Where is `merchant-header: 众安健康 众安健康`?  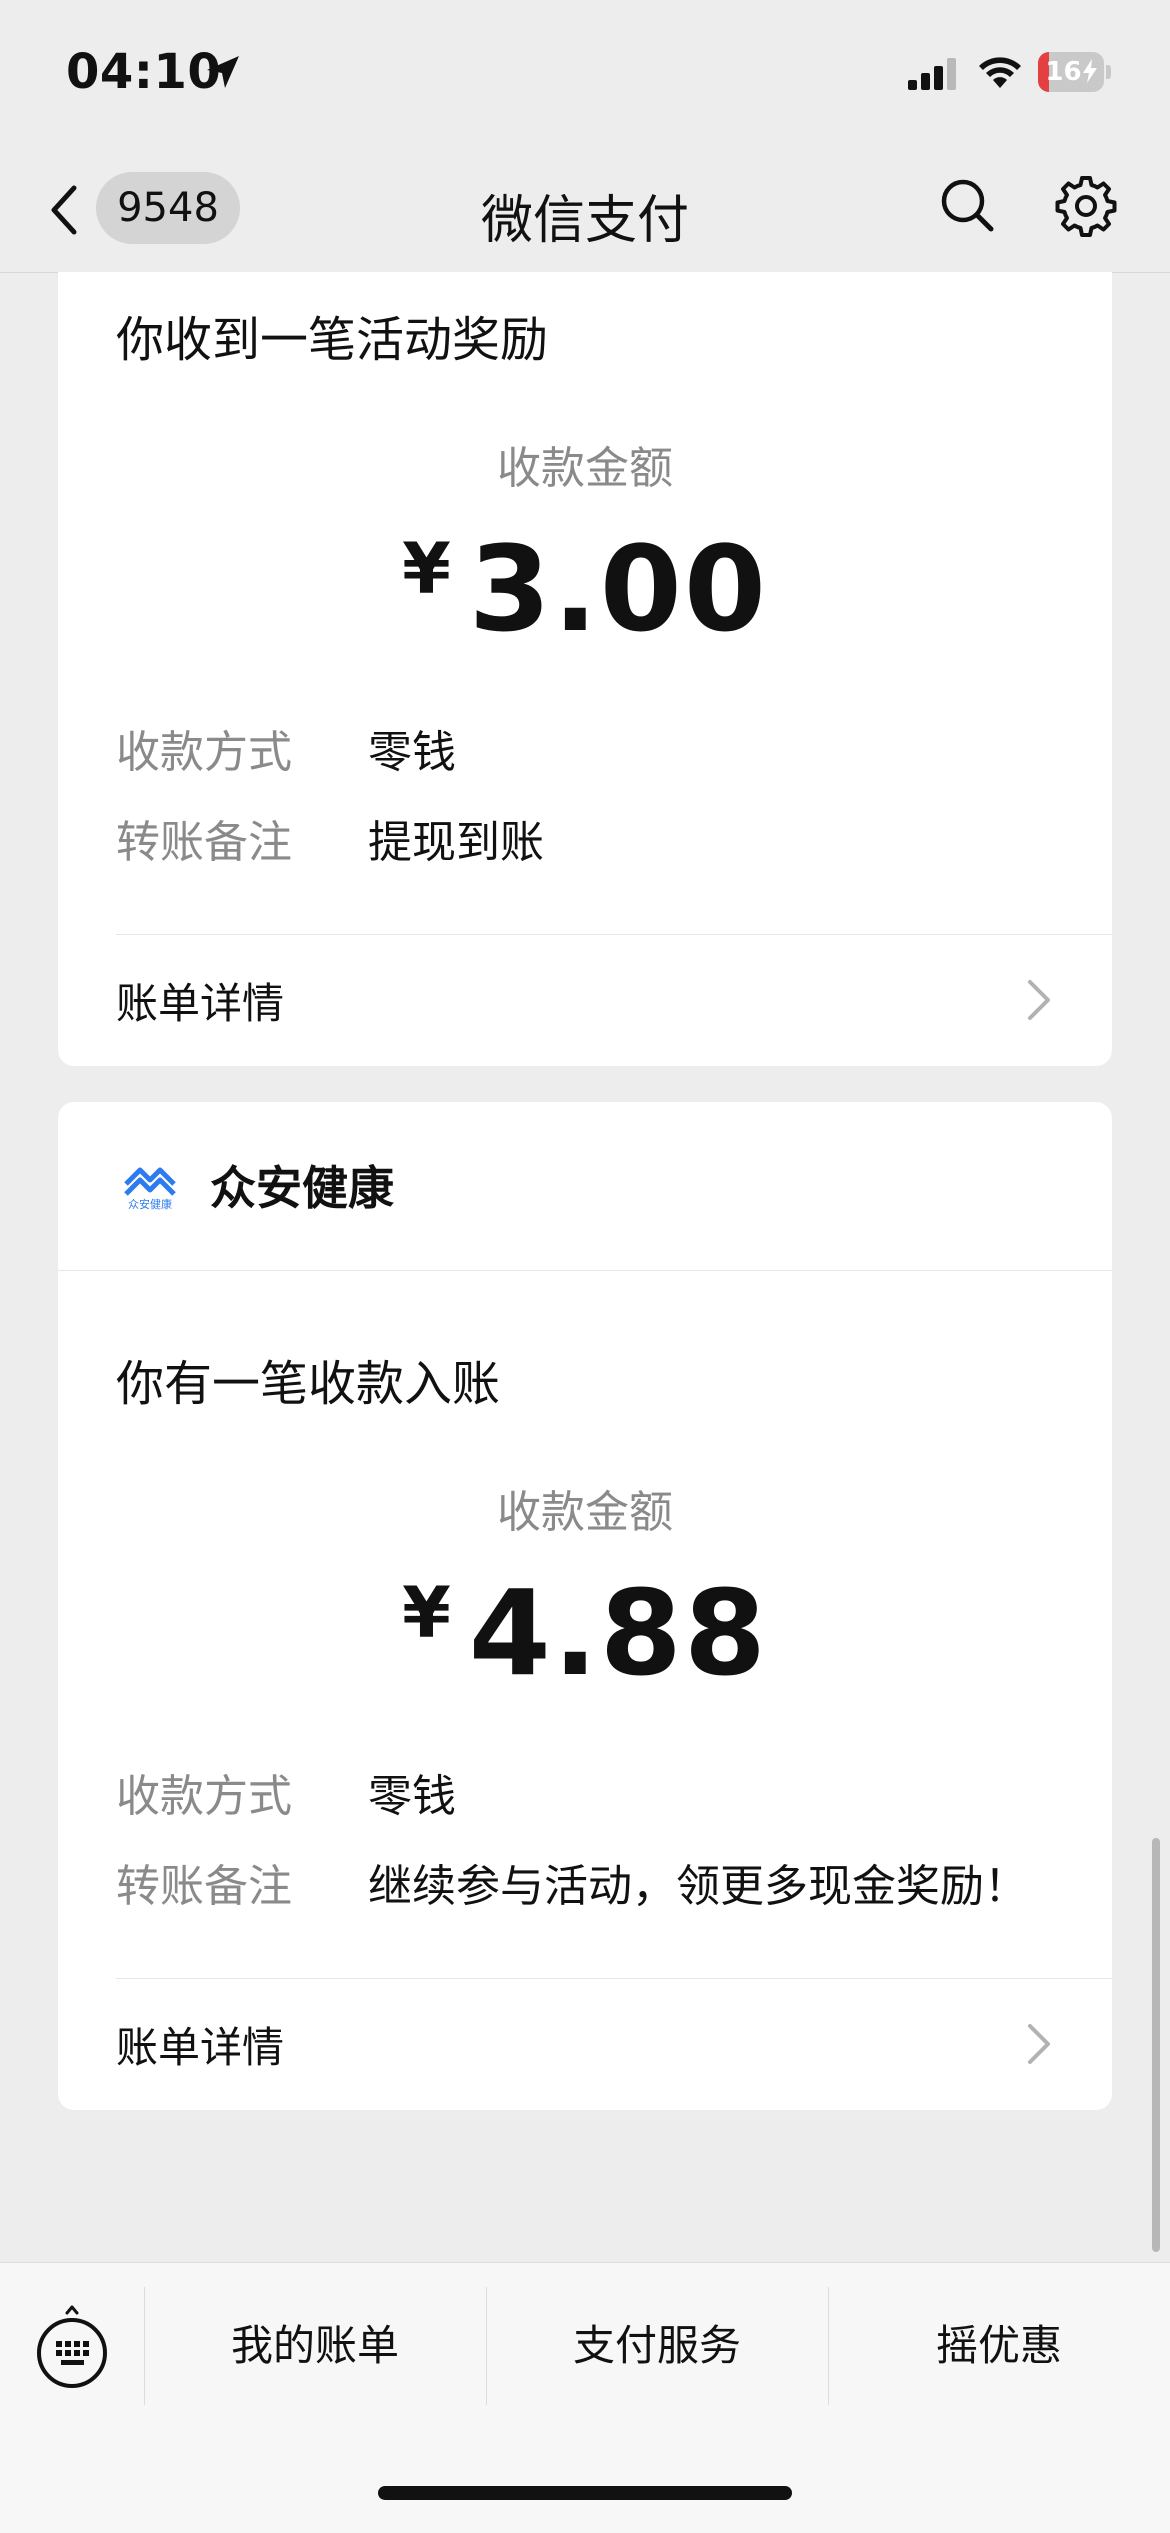 merchant-header: 众安健康 众安健康 is located at coordinates (585, 1186).